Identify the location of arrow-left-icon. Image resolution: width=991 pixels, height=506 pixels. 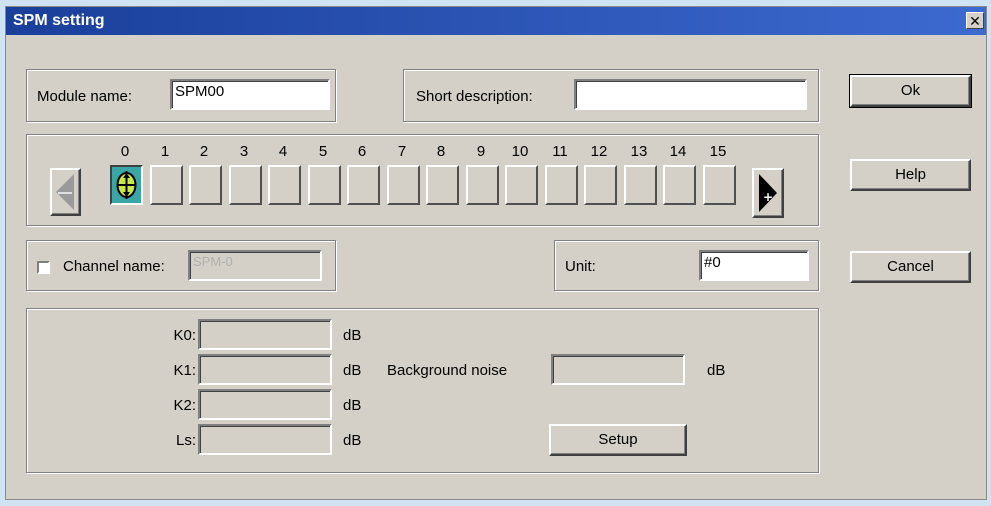
(65, 192).